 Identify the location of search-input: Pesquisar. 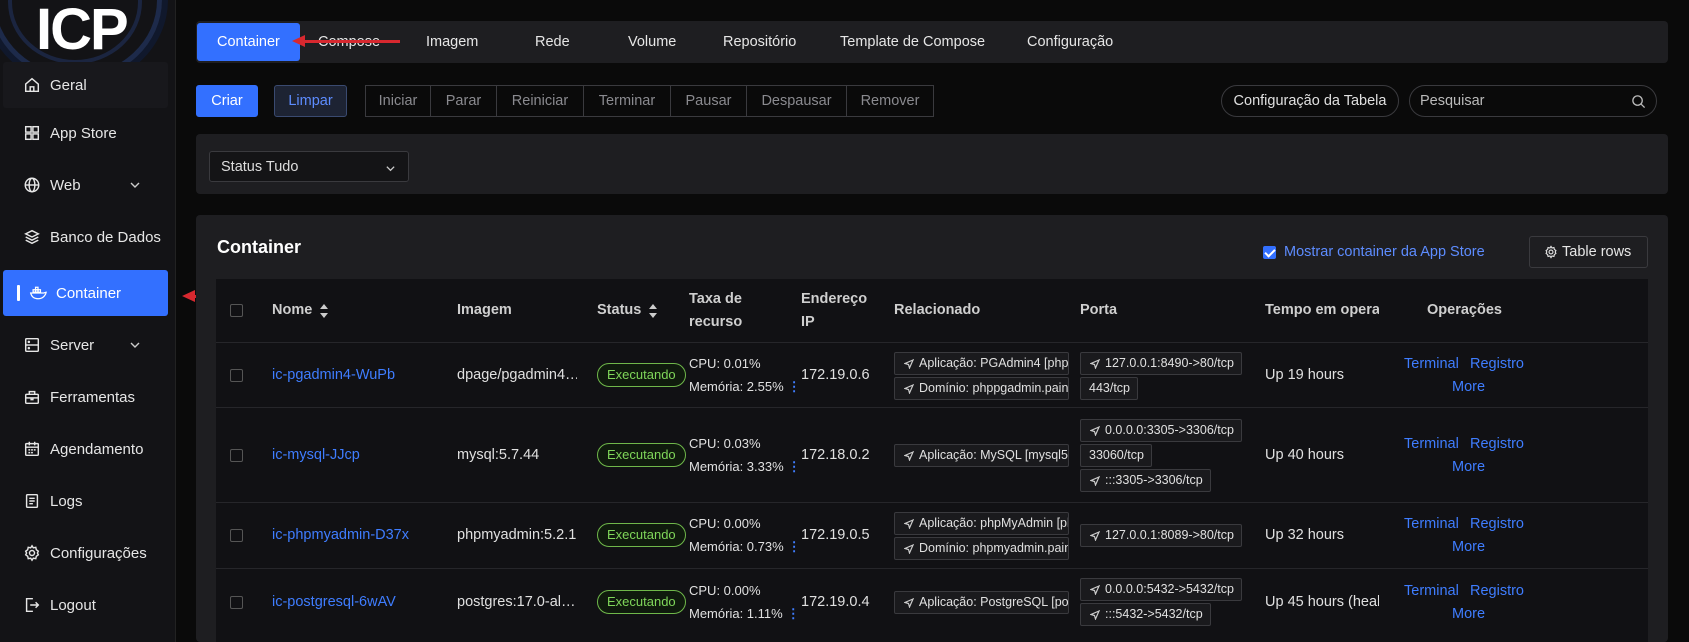
(1533, 101).